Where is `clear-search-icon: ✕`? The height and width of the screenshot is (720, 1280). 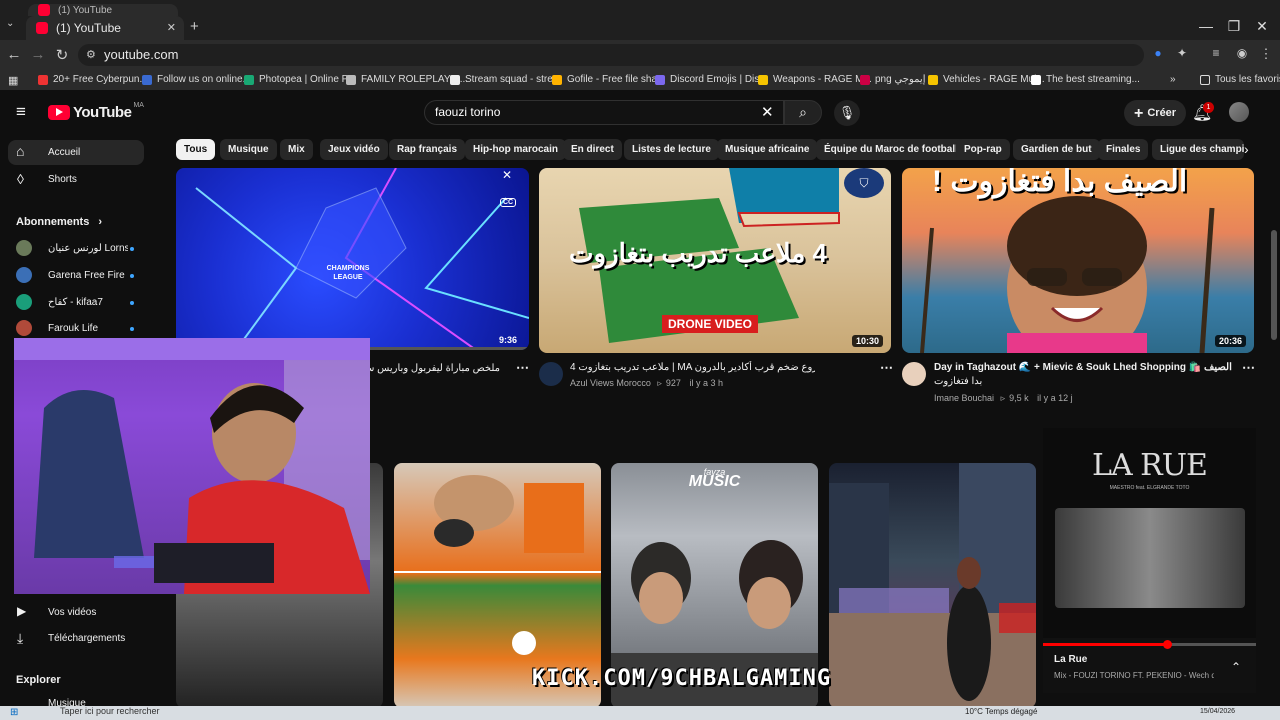 clear-search-icon: ✕ is located at coordinates (767, 112).